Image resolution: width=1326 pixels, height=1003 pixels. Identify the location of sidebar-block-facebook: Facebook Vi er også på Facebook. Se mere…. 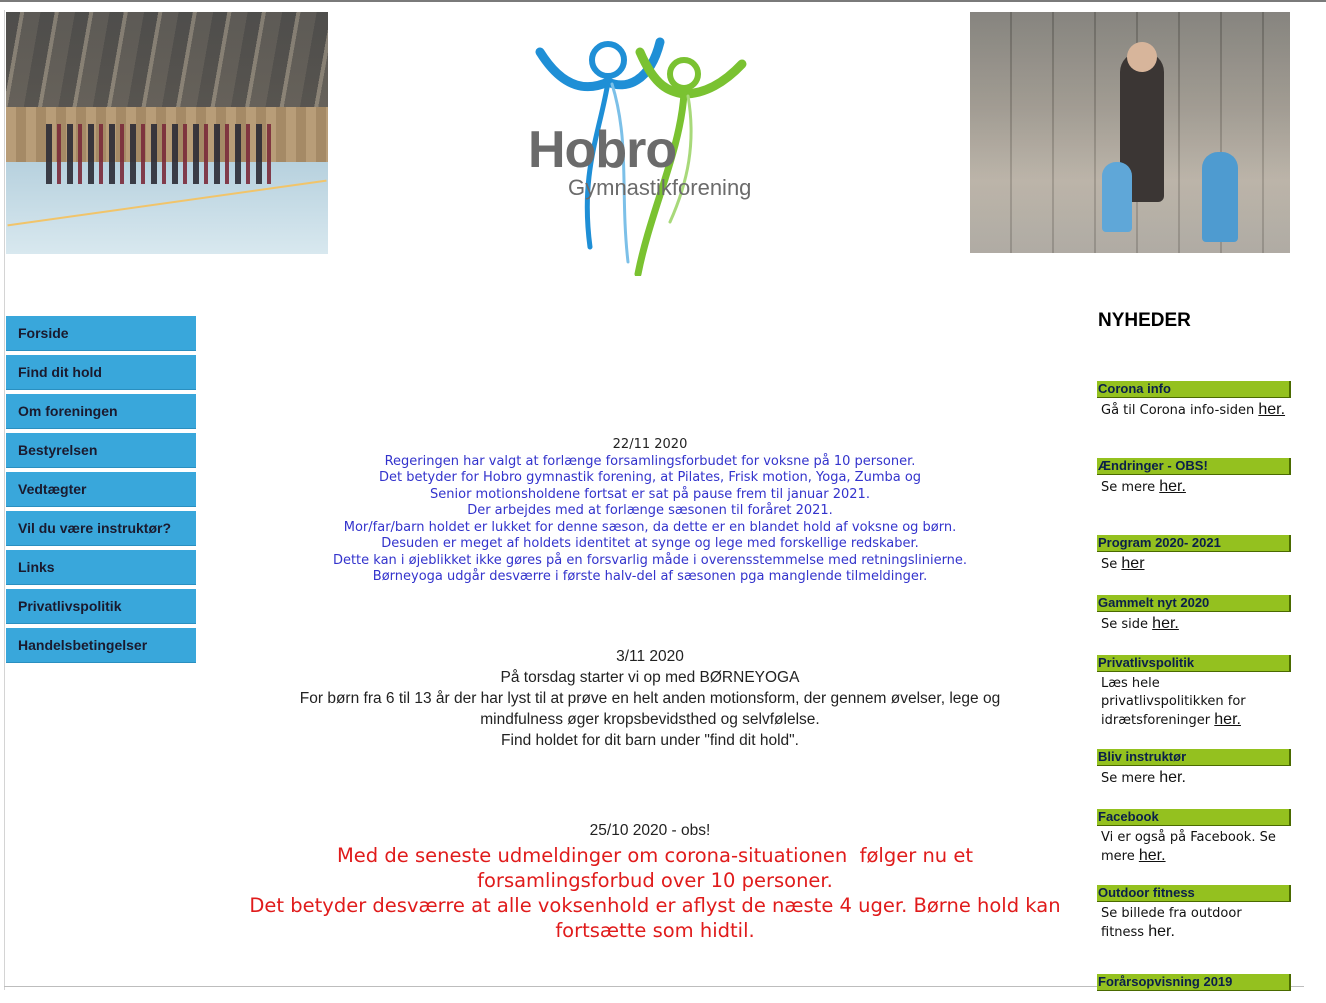
(1194, 837).